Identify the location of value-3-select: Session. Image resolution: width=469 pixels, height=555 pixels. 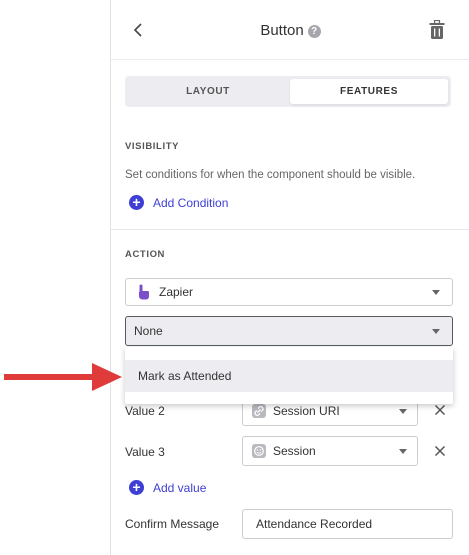
(330, 451).